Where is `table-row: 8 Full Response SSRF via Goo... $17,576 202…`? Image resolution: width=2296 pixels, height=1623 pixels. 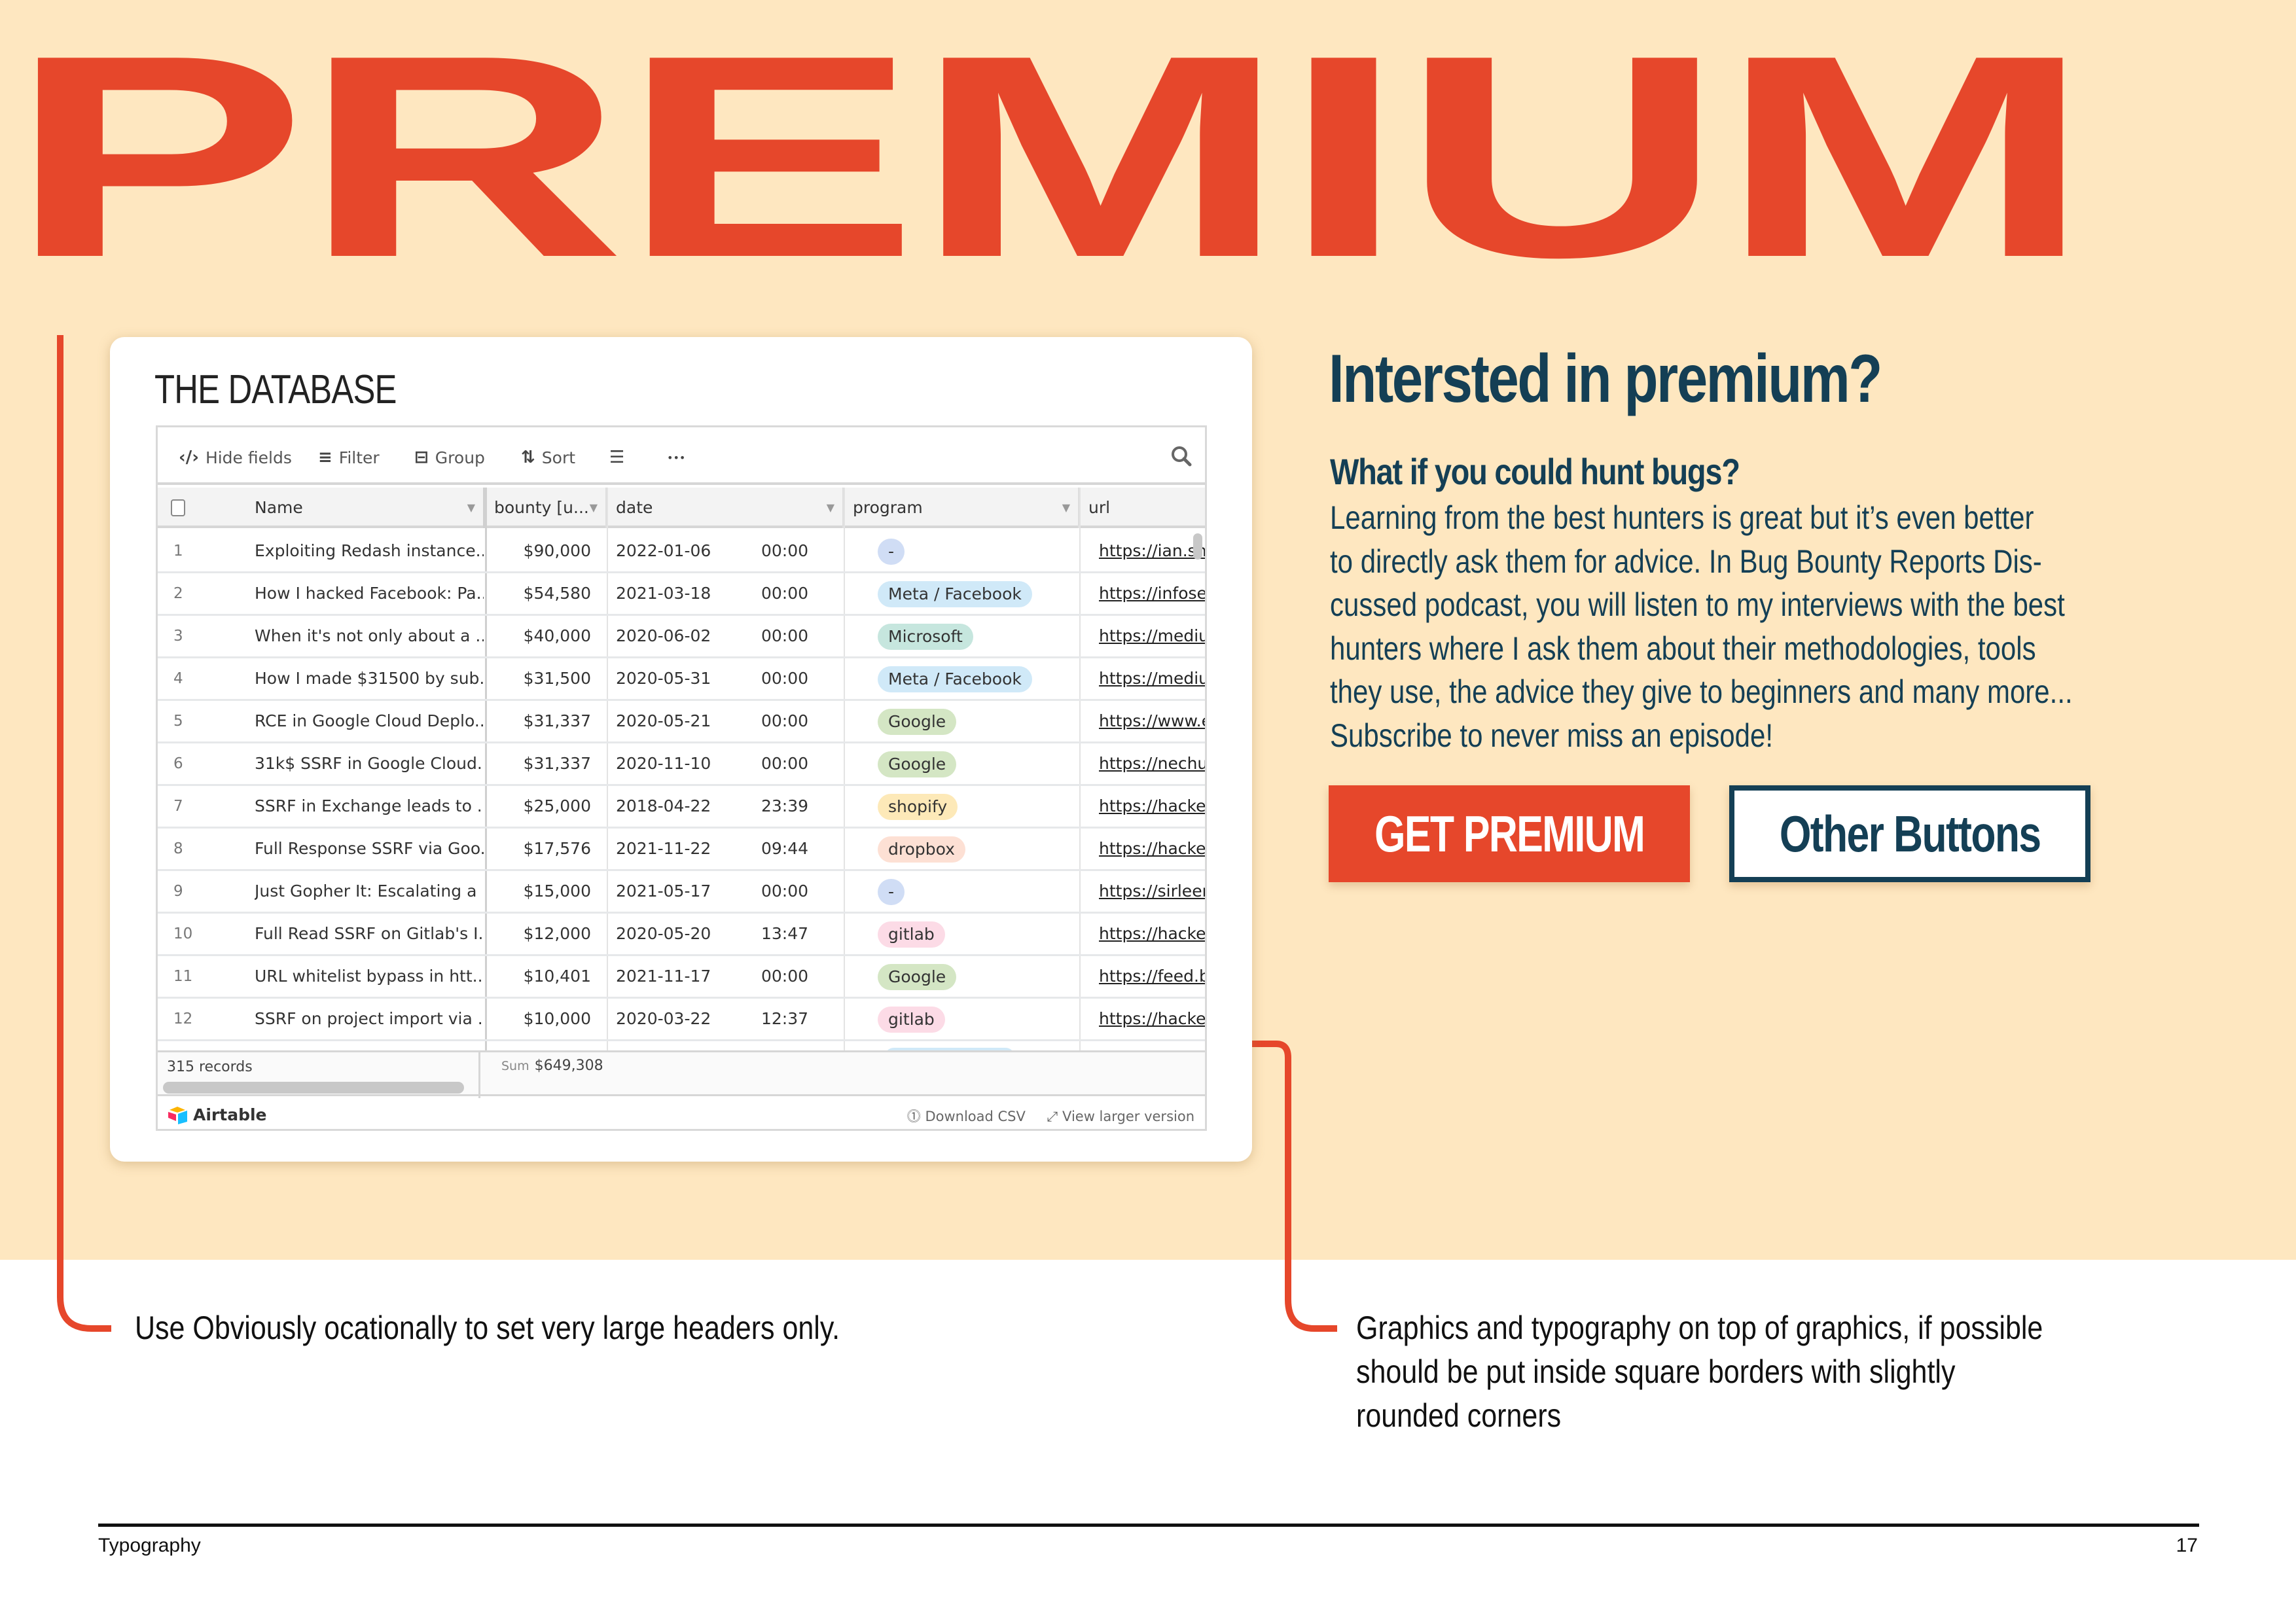 table-row: 8 Full Response SSRF via Goo... $17,576 202… is located at coordinates (682, 850).